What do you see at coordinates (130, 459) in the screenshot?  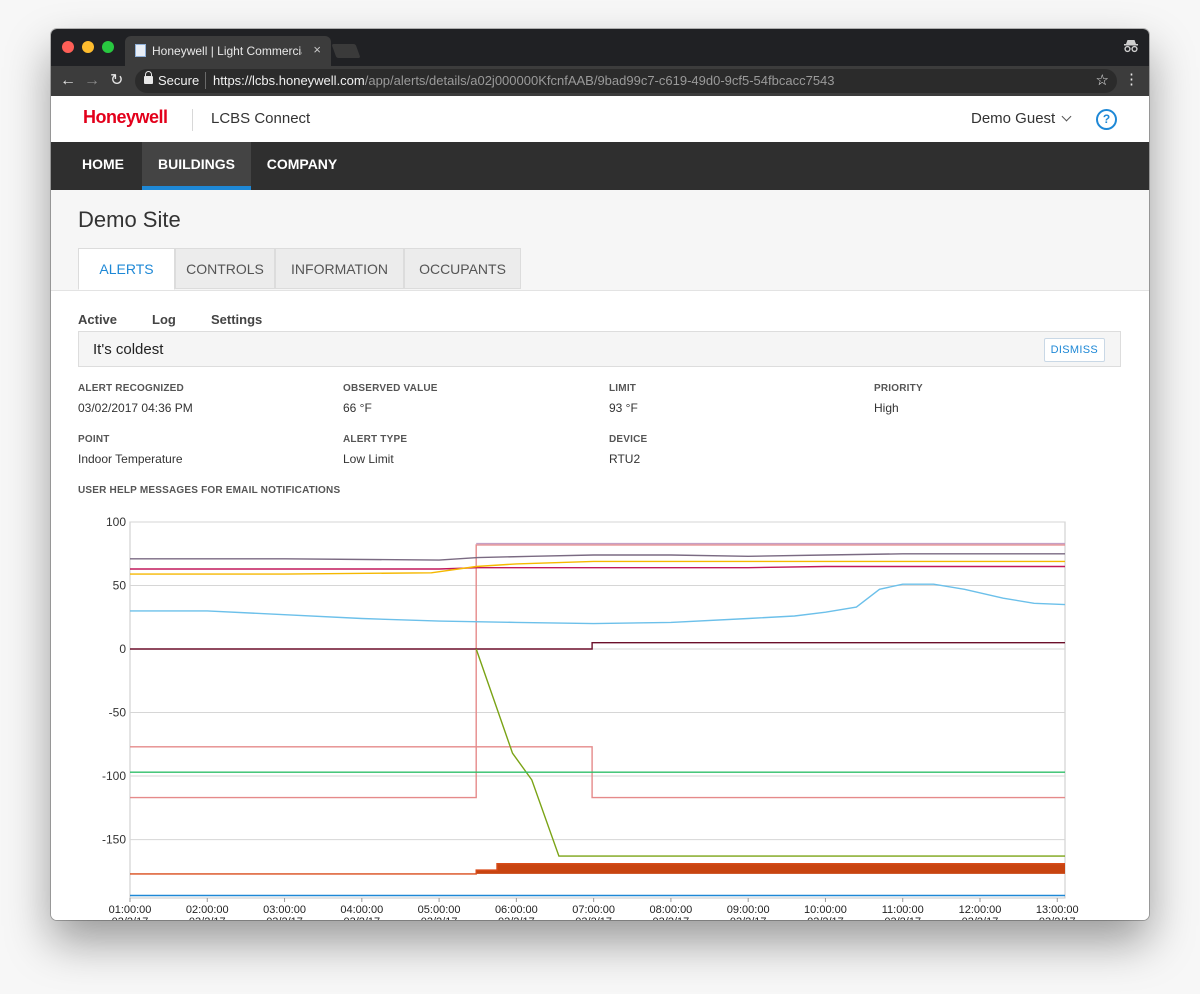 I see `point-value: Indoor Temperature` at bounding box center [130, 459].